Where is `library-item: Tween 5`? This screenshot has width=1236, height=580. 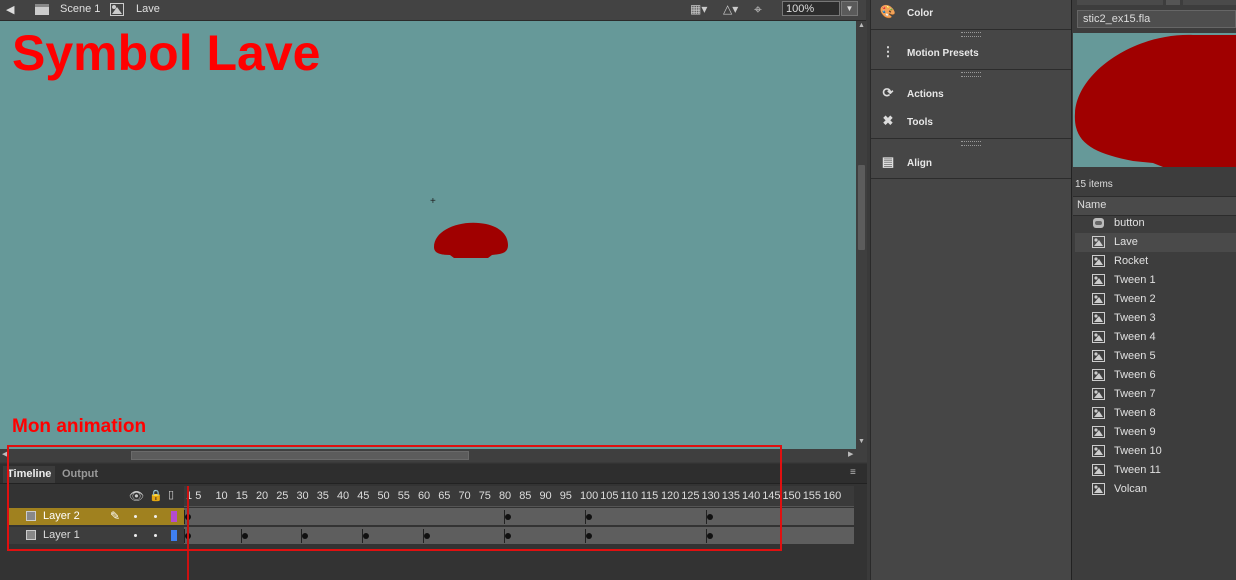 library-item: Tween 5 is located at coordinates (1155, 356).